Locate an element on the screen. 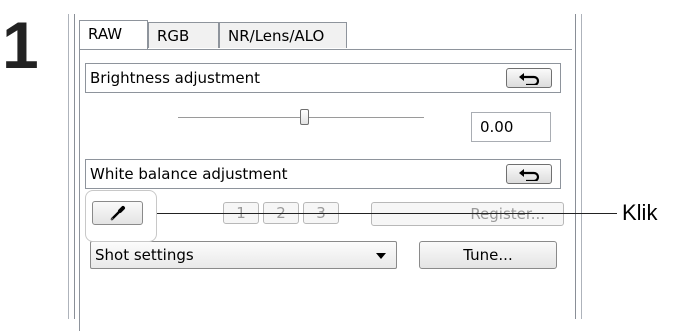 Image resolution: width=676 pixels, height=331 pixels. tab-rgb: RGB is located at coordinates (183, 35).